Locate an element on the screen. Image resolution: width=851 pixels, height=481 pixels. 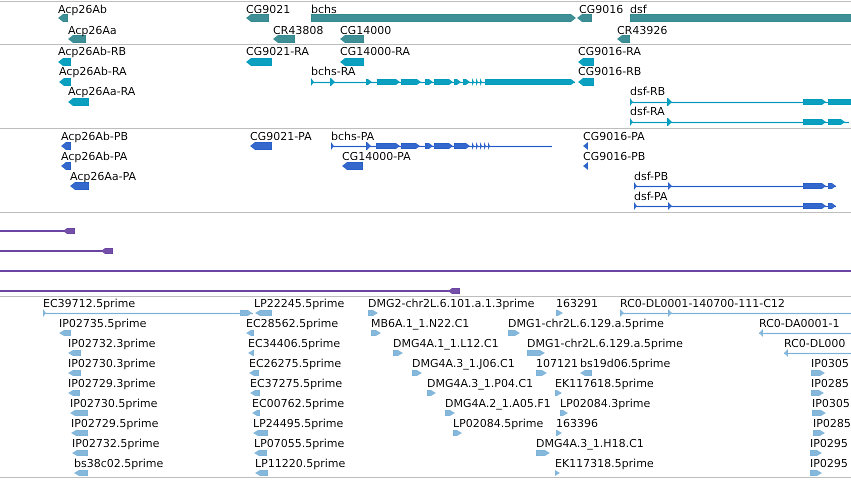
feature-label: RC0-DA0001-1 is located at coordinates (799, 324).